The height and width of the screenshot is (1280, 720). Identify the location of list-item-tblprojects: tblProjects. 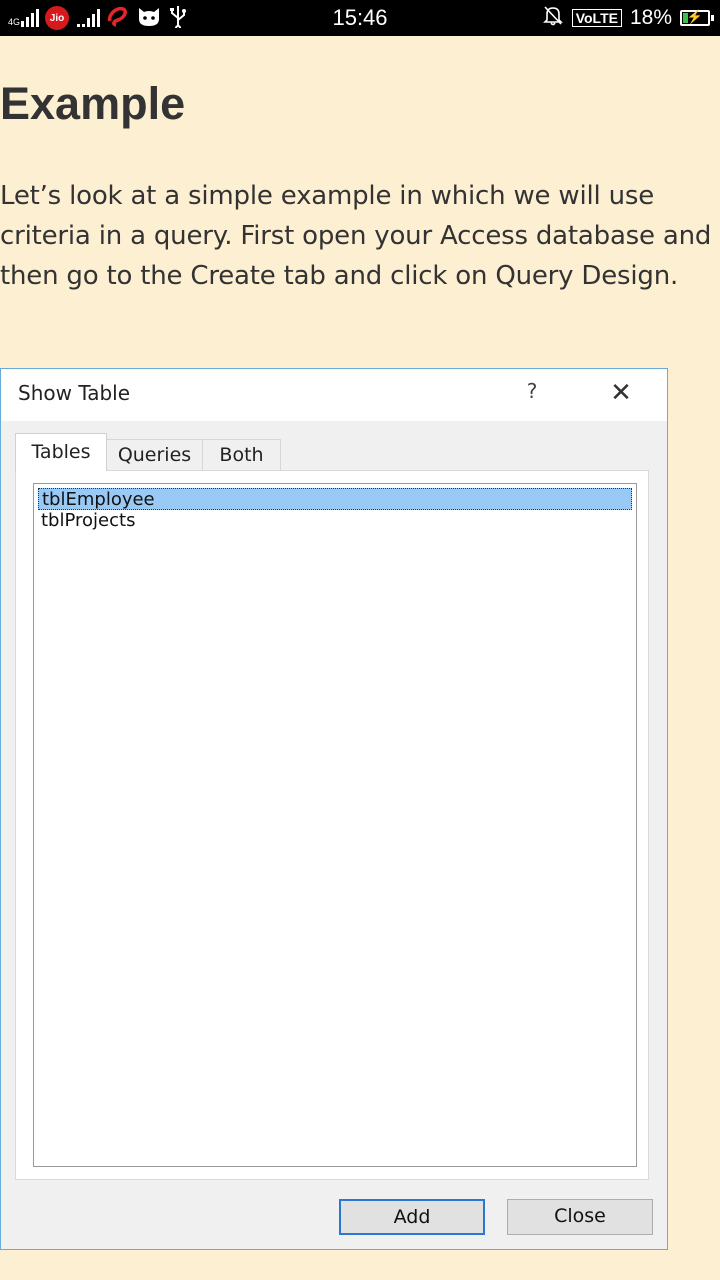
(335, 521).